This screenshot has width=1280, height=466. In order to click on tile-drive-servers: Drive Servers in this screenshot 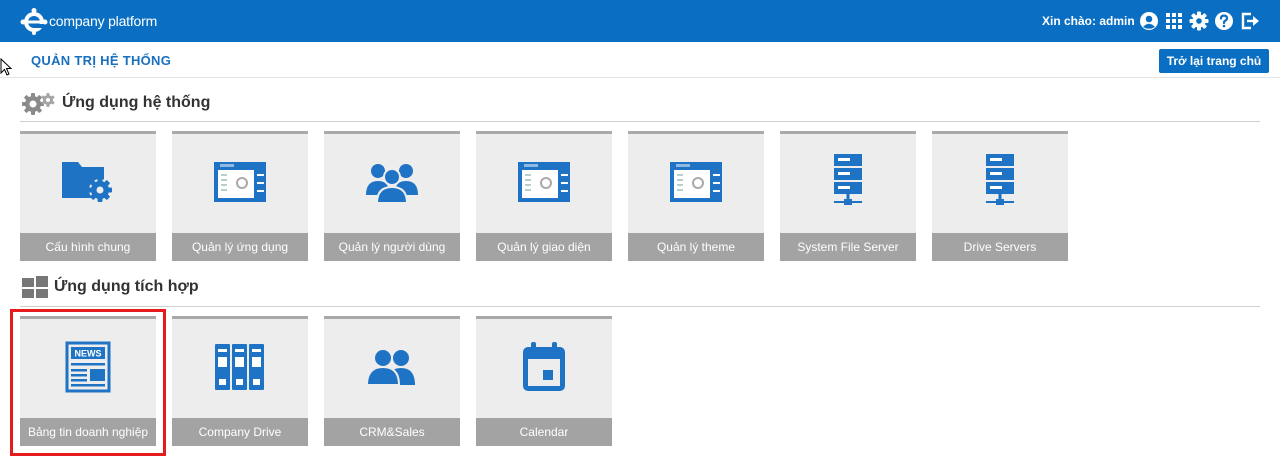, I will do `click(1000, 196)`.